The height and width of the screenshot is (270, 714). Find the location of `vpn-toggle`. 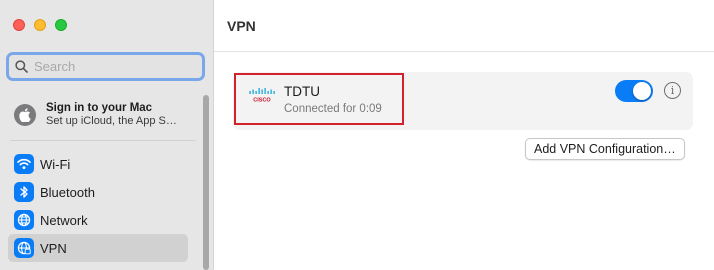

vpn-toggle is located at coordinates (634, 91).